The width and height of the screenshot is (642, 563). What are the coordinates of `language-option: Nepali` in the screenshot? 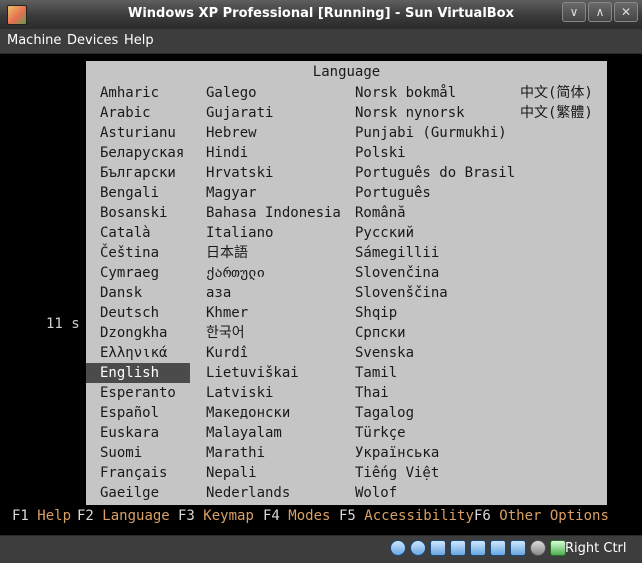 It's located at (265, 473).